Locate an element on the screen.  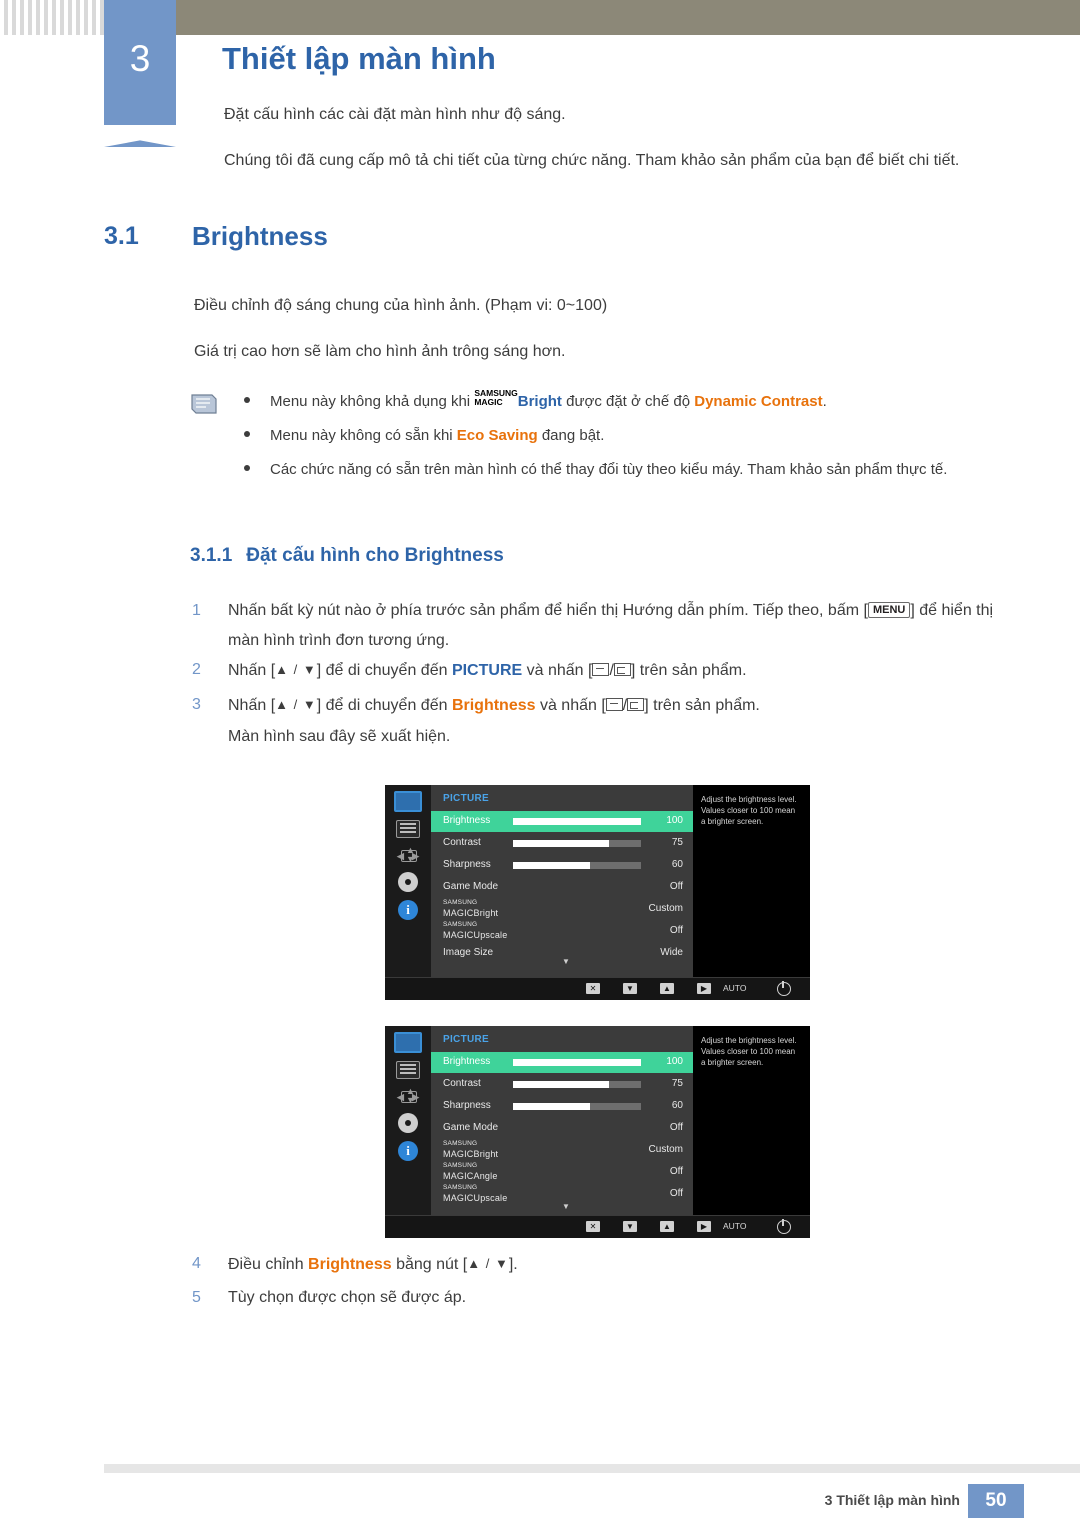
magic-bottom: MAGIC is located at coordinates (488, 402).